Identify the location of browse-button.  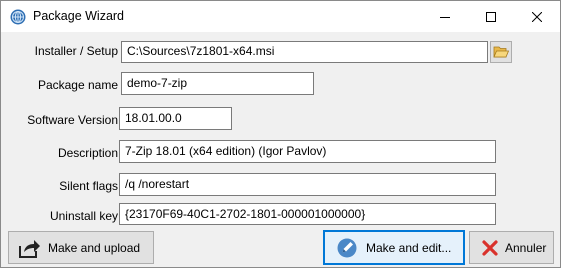
(501, 52).